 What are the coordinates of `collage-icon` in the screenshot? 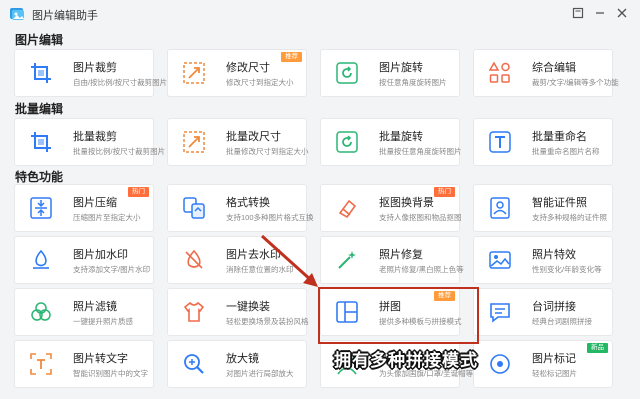 It's located at (347, 312).